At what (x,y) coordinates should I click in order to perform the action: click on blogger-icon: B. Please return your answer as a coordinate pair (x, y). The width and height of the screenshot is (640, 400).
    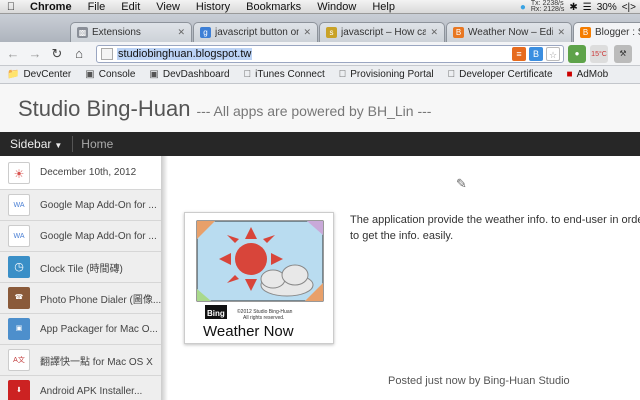
    Looking at the image, I should click on (585, 32).